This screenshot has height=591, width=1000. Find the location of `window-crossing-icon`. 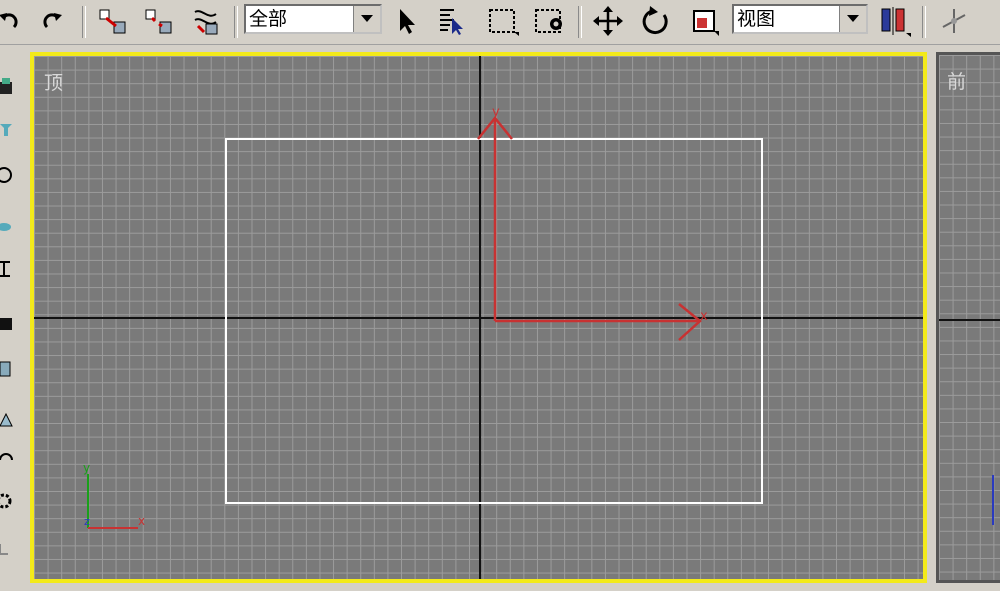

window-crossing-icon is located at coordinates (549, 21).